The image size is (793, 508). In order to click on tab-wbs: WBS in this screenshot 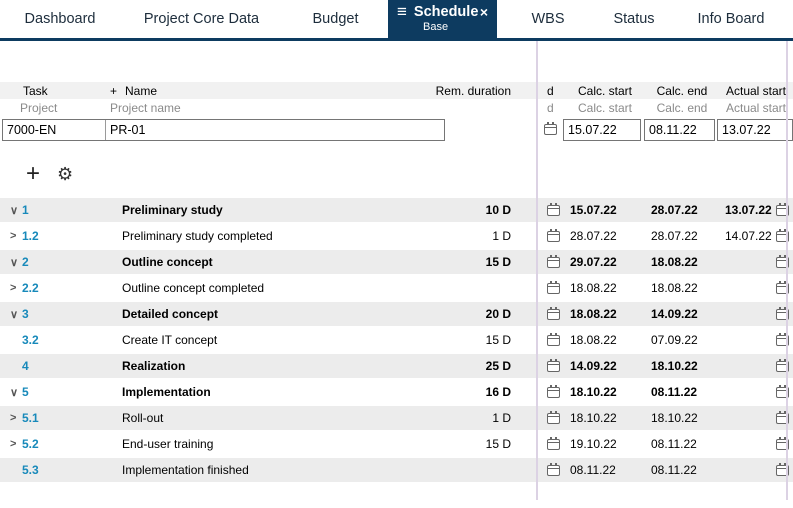, I will do `click(548, 19)`.